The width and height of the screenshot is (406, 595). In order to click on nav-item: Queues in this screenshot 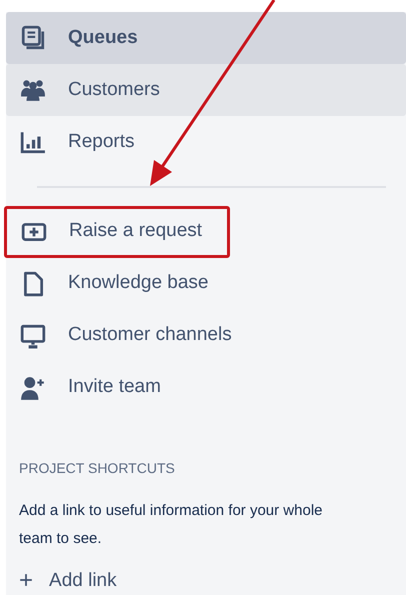, I will do `click(206, 38)`.